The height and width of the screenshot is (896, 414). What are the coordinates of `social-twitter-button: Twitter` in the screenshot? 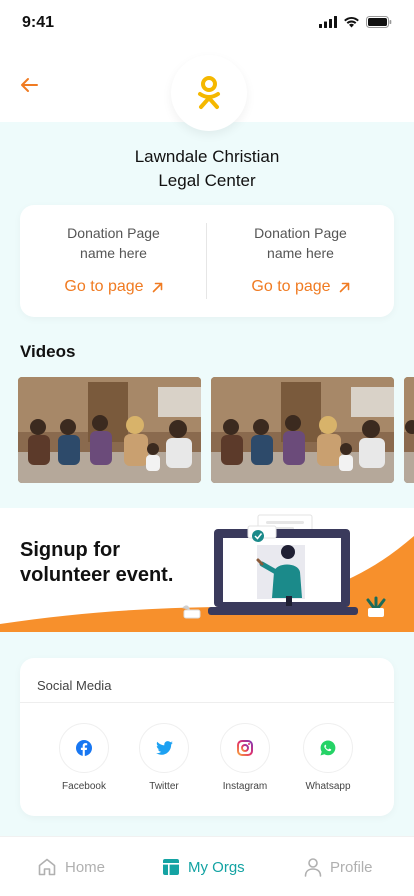 It's located at (164, 757).